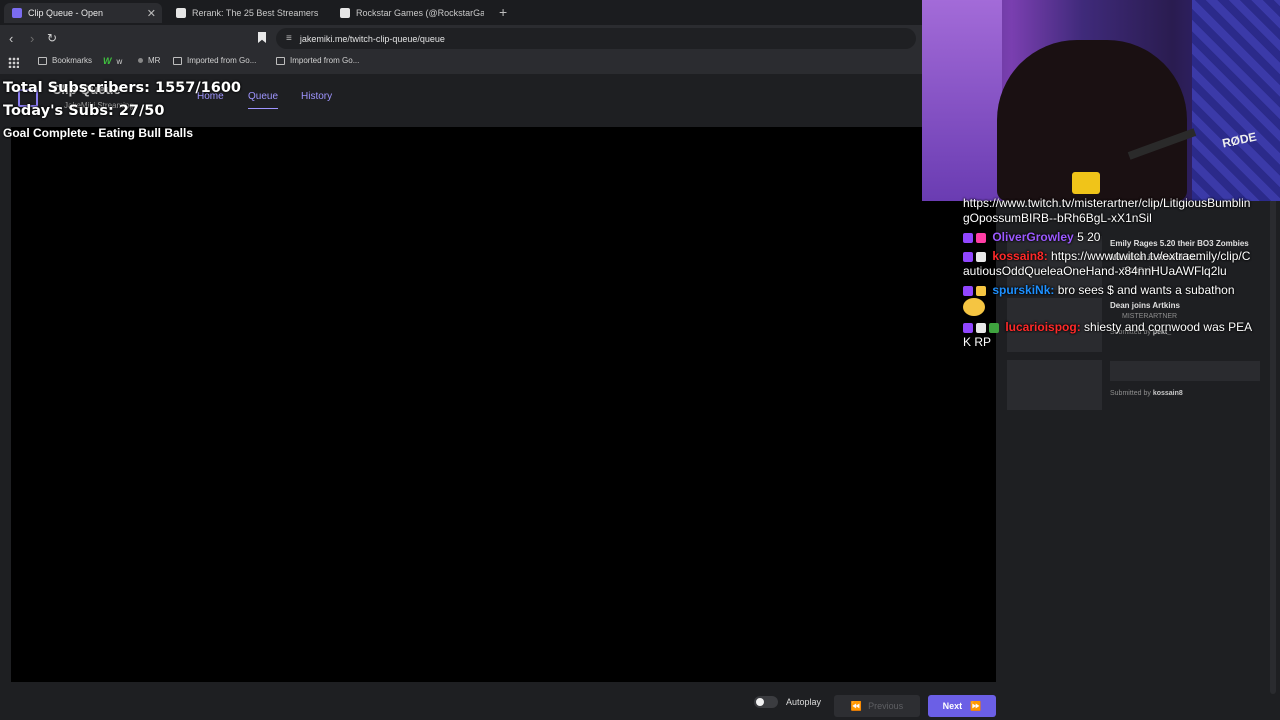 This screenshot has height=720, width=1280. What do you see at coordinates (256, 13) in the screenshot?
I see `tab-title: Rerank: The 25 Best Streamers Right` at bounding box center [256, 13].